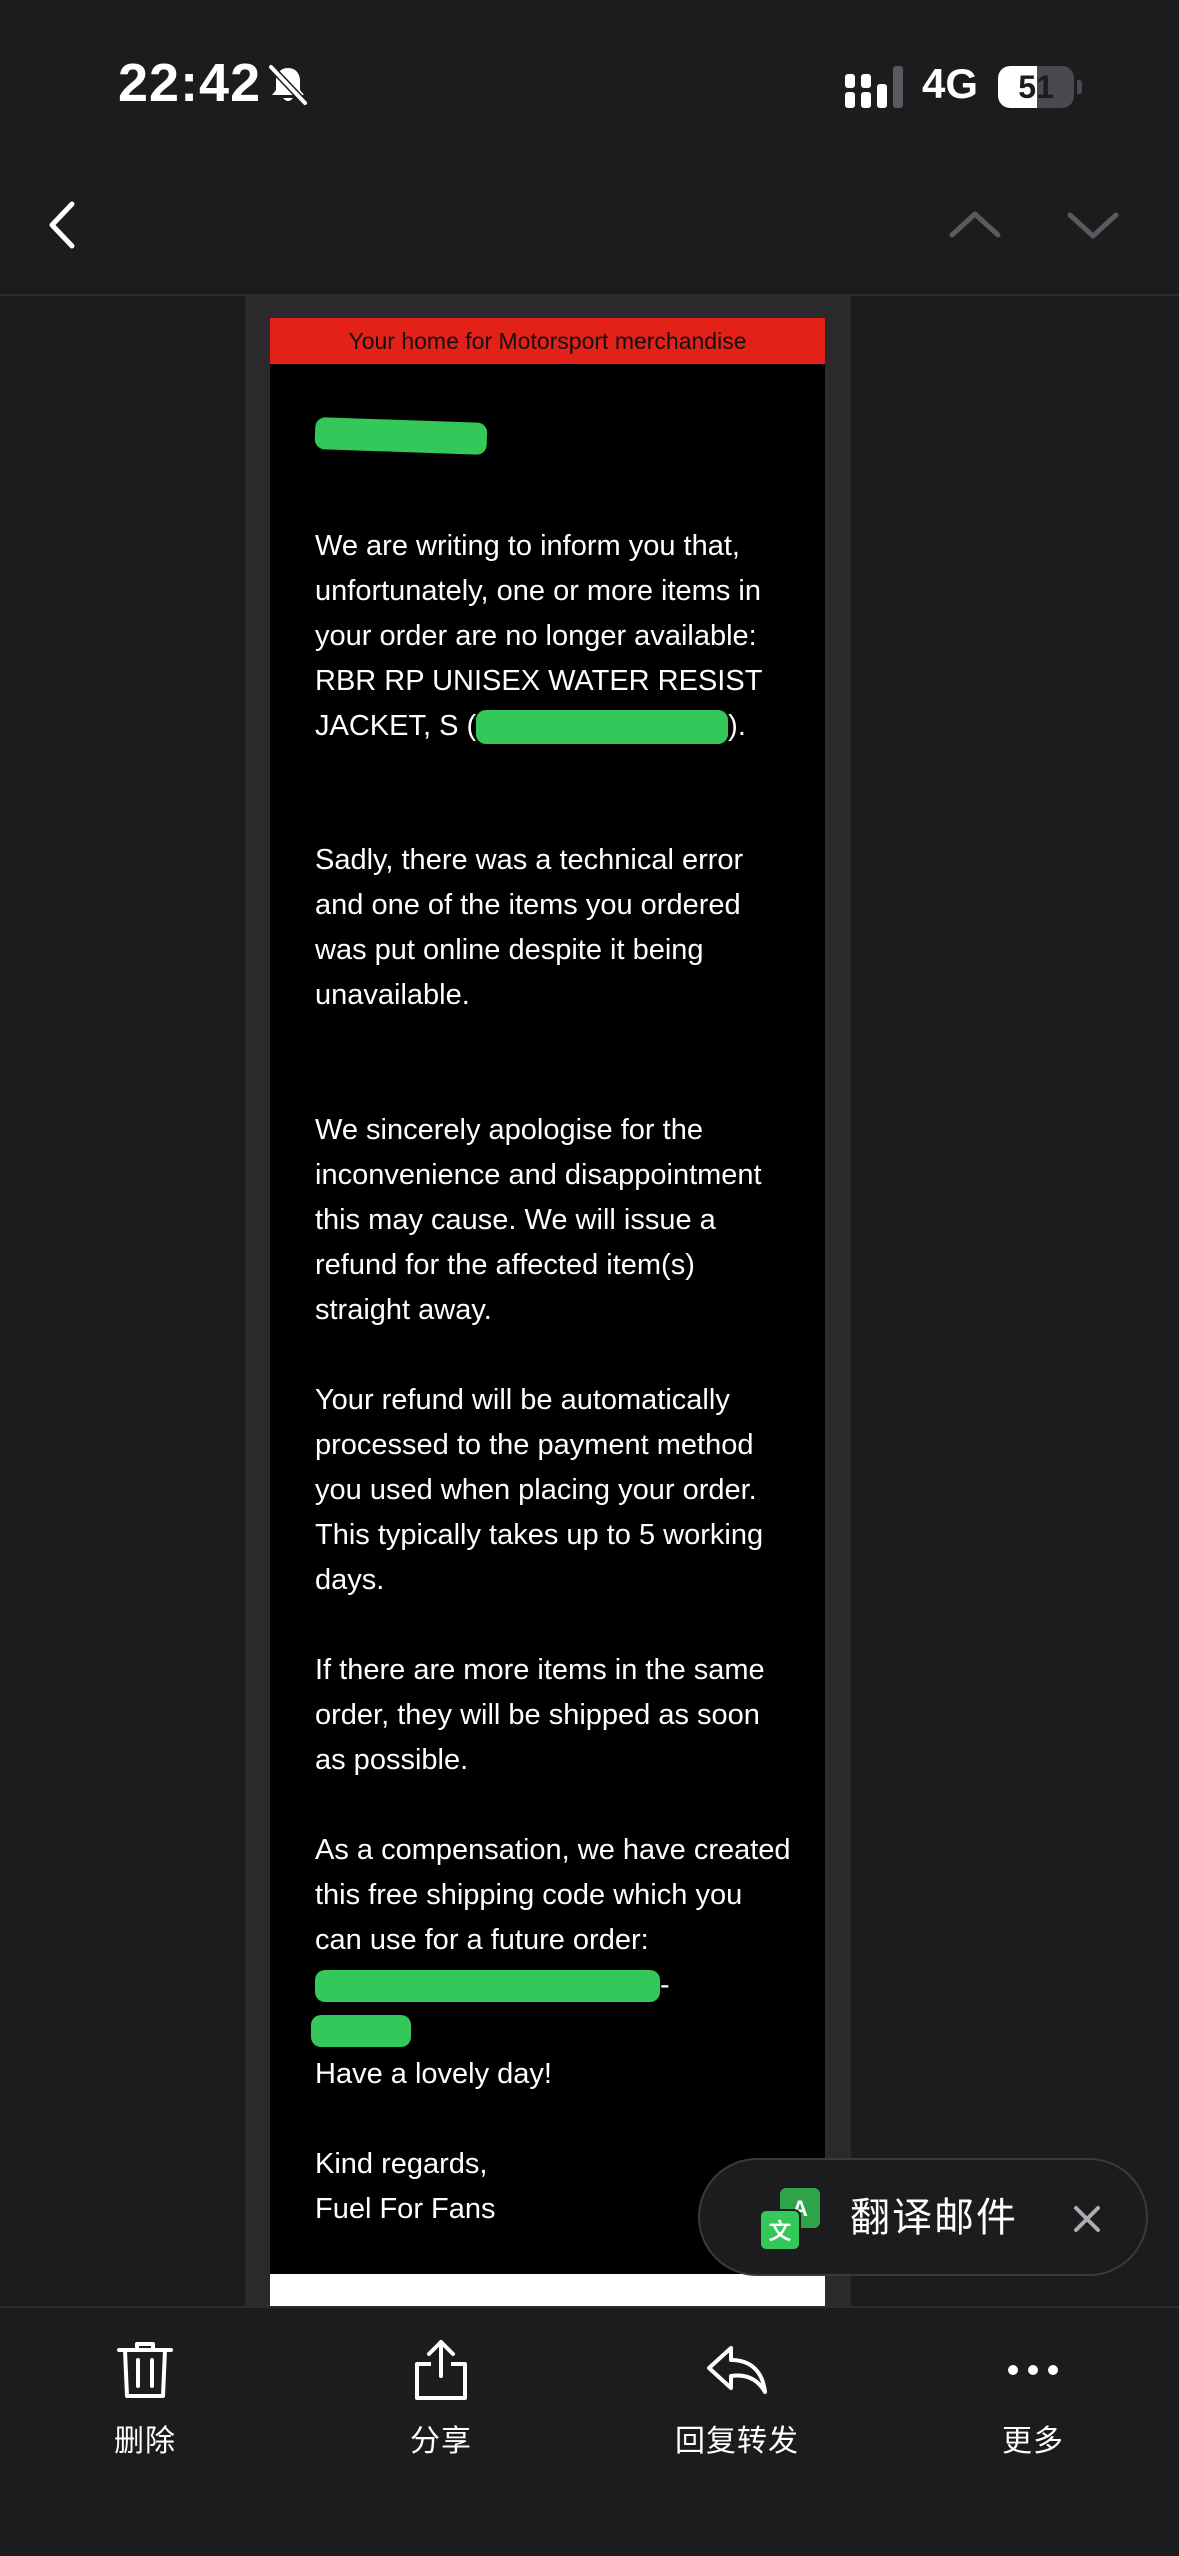 The width and height of the screenshot is (1179, 2556). What do you see at coordinates (401, 436) in the screenshot?
I see `redacted-greeting` at bounding box center [401, 436].